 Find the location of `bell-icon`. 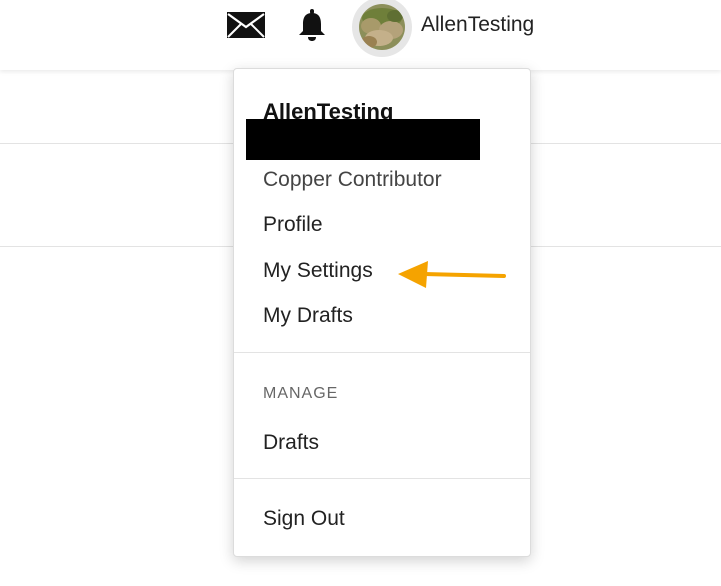

bell-icon is located at coordinates (312, 25).